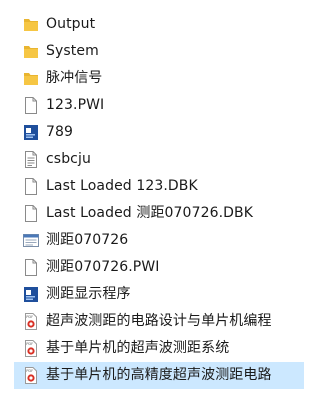 The height and width of the screenshot is (395, 320). What do you see at coordinates (31, 159) in the screenshot?
I see `text-file-icon` at bounding box center [31, 159].